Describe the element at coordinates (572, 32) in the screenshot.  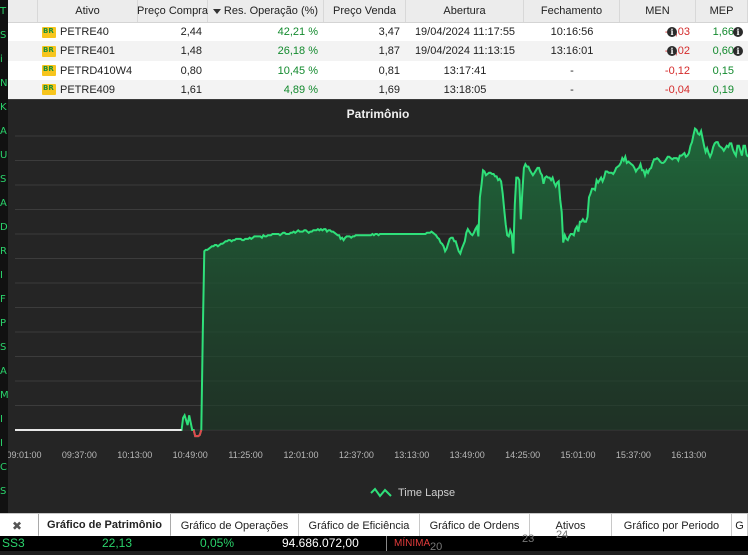
I see `cell-fechamento: 10:16:56` at that location.